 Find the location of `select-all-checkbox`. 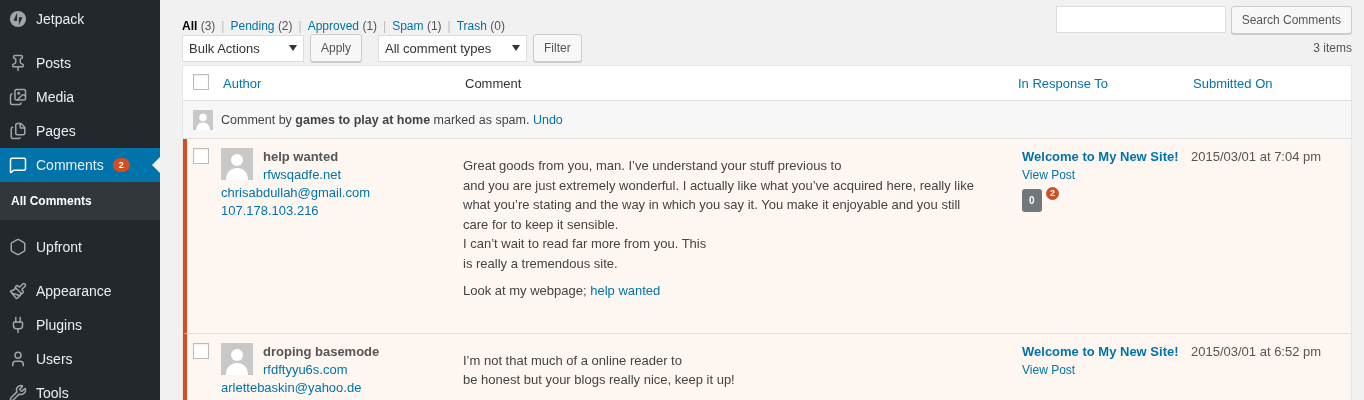

select-all-checkbox is located at coordinates (201, 81).